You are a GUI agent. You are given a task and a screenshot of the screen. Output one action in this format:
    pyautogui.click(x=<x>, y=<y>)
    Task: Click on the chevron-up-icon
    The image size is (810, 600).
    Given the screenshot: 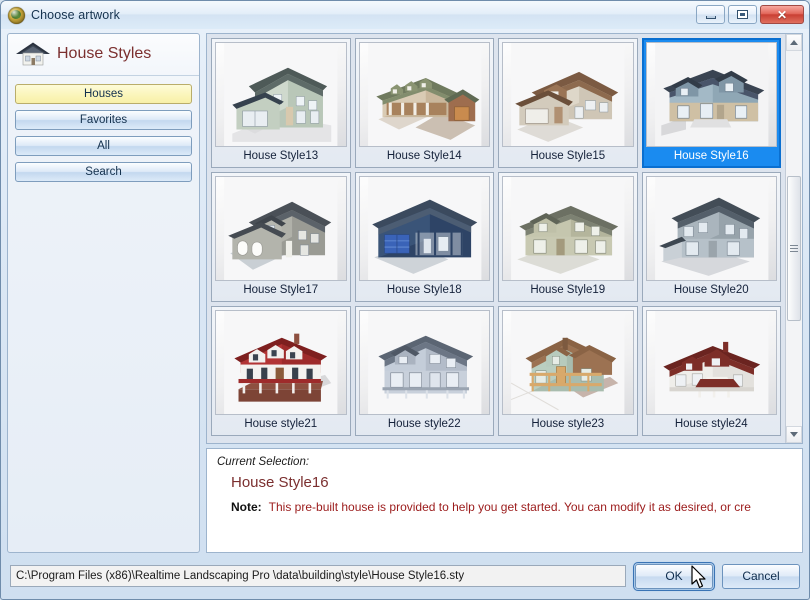 What is the action you would take?
    pyautogui.click(x=794, y=42)
    